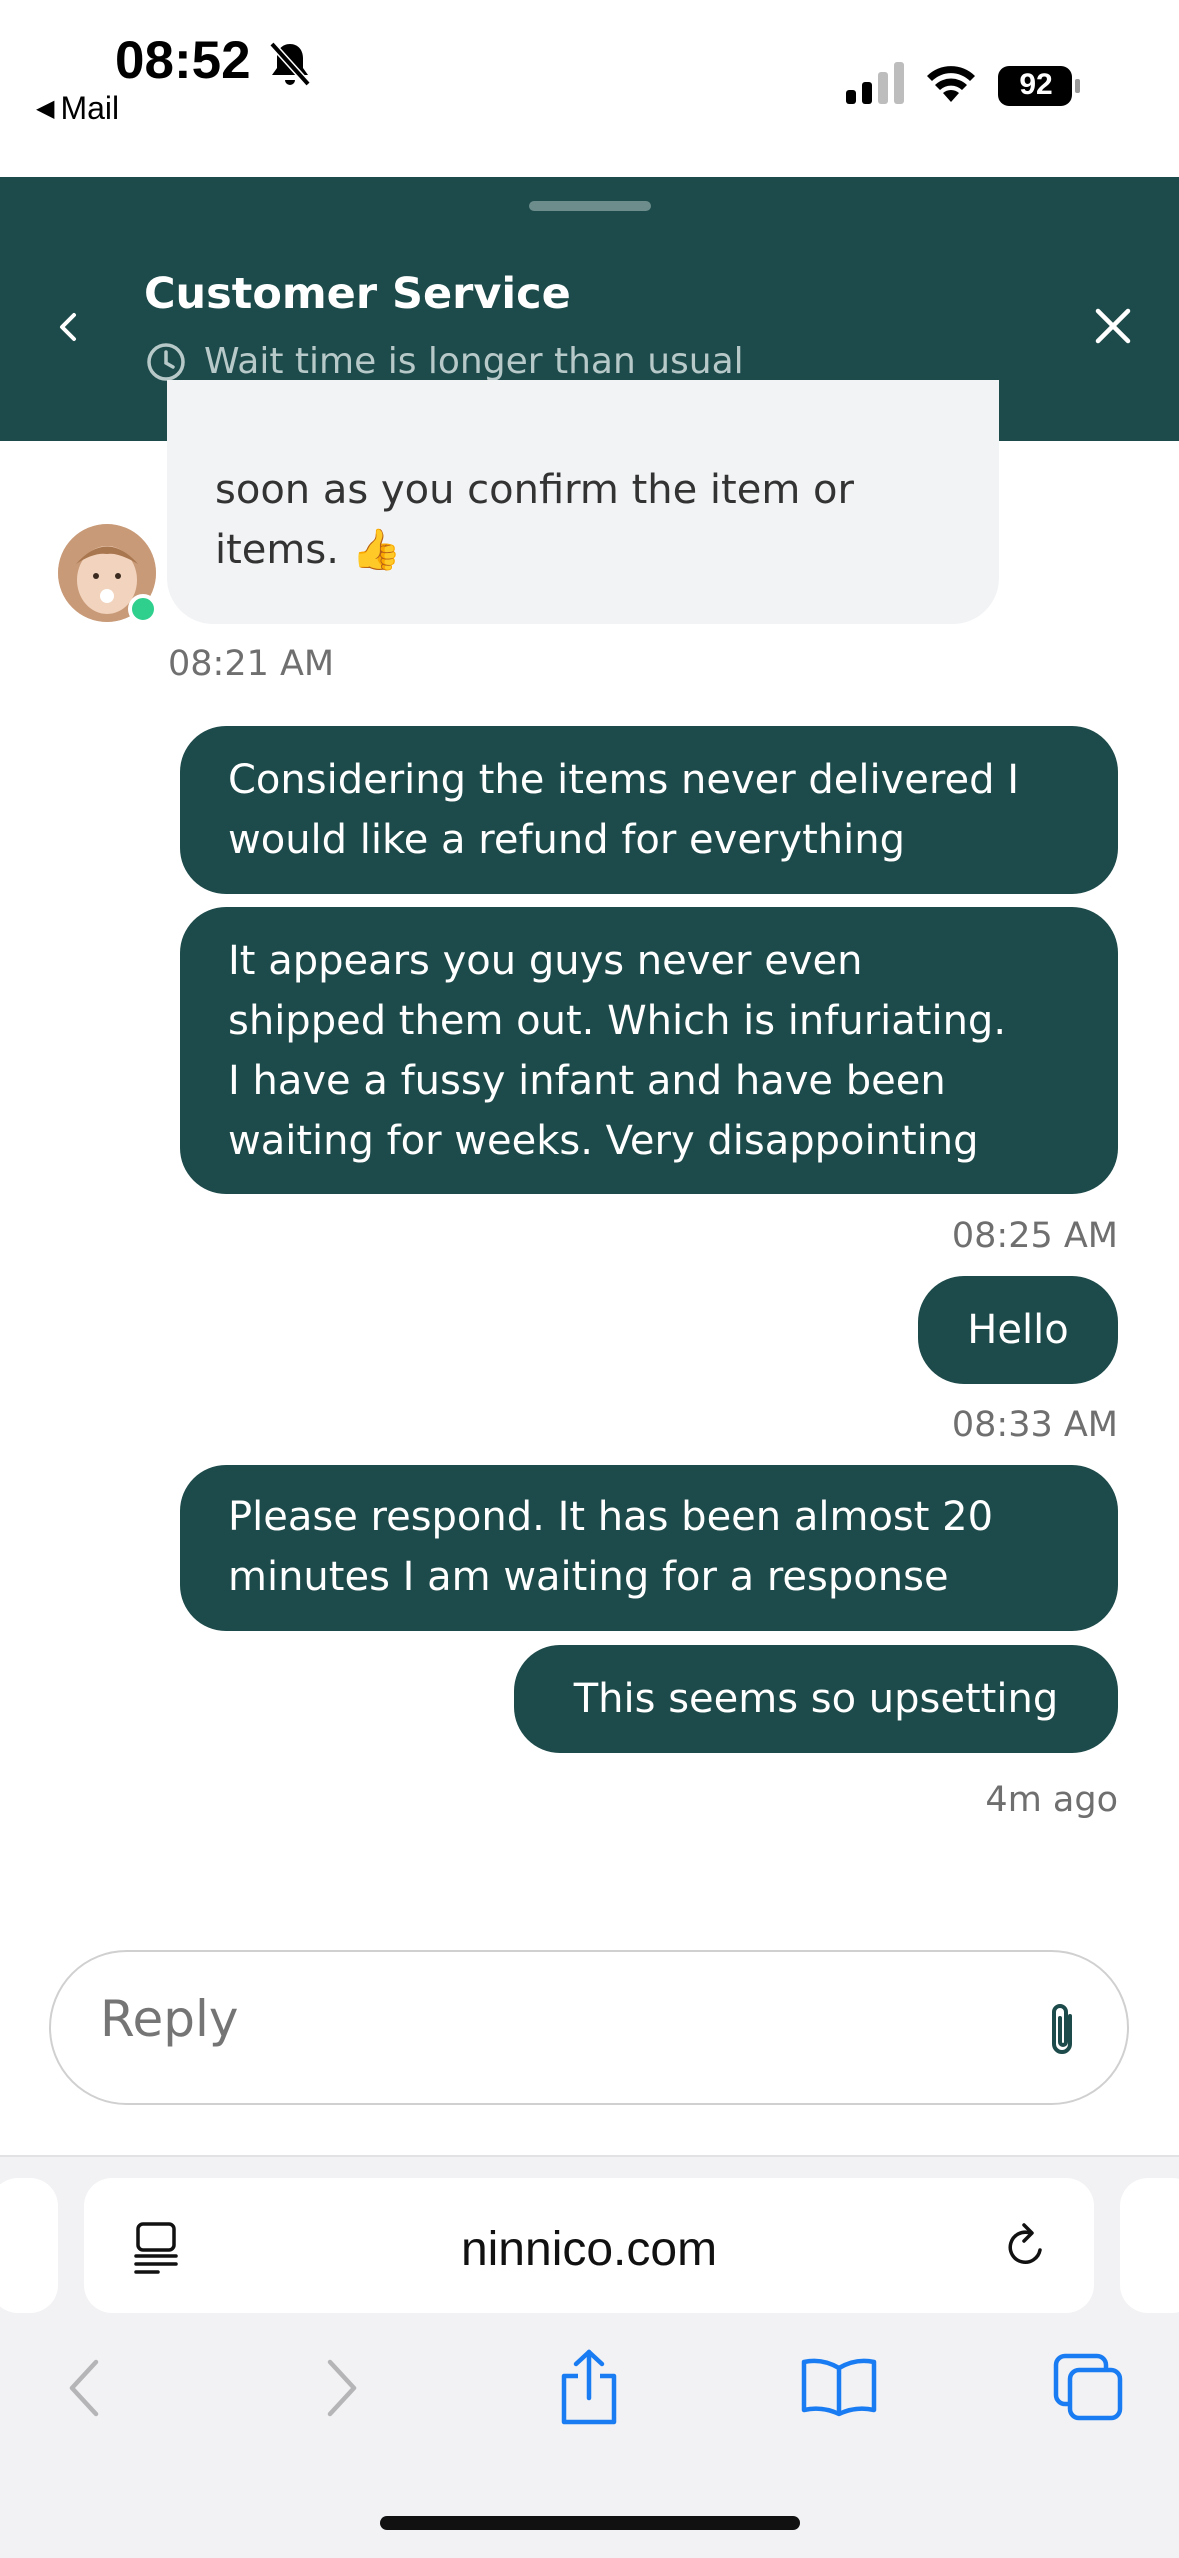 The width and height of the screenshot is (1179, 2558). Describe the element at coordinates (45, 108) in the screenshot. I see `back-triangle-icon: ◀` at that location.